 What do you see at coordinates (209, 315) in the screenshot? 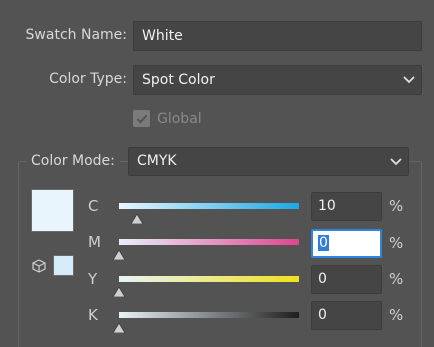
I see `black-slider-track` at bounding box center [209, 315].